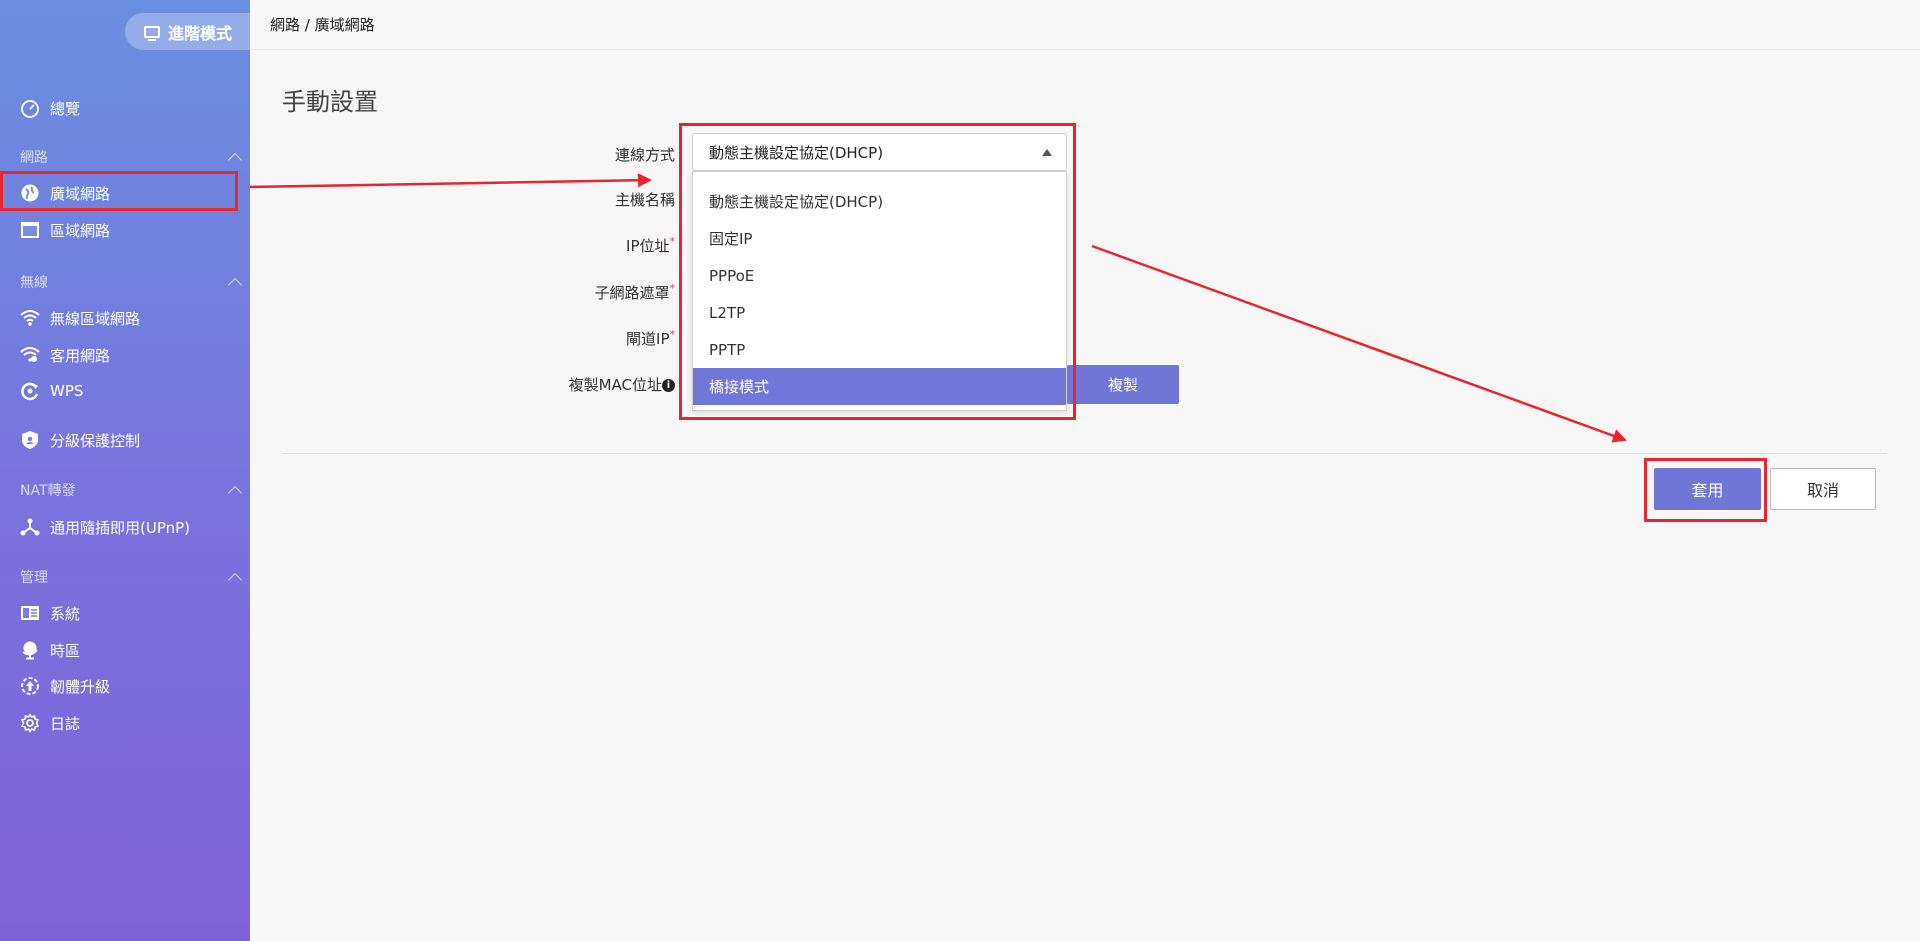 Image resolution: width=1920 pixels, height=941 pixels. I want to click on annotation-arrow-to-apply, so click(1359, 343).